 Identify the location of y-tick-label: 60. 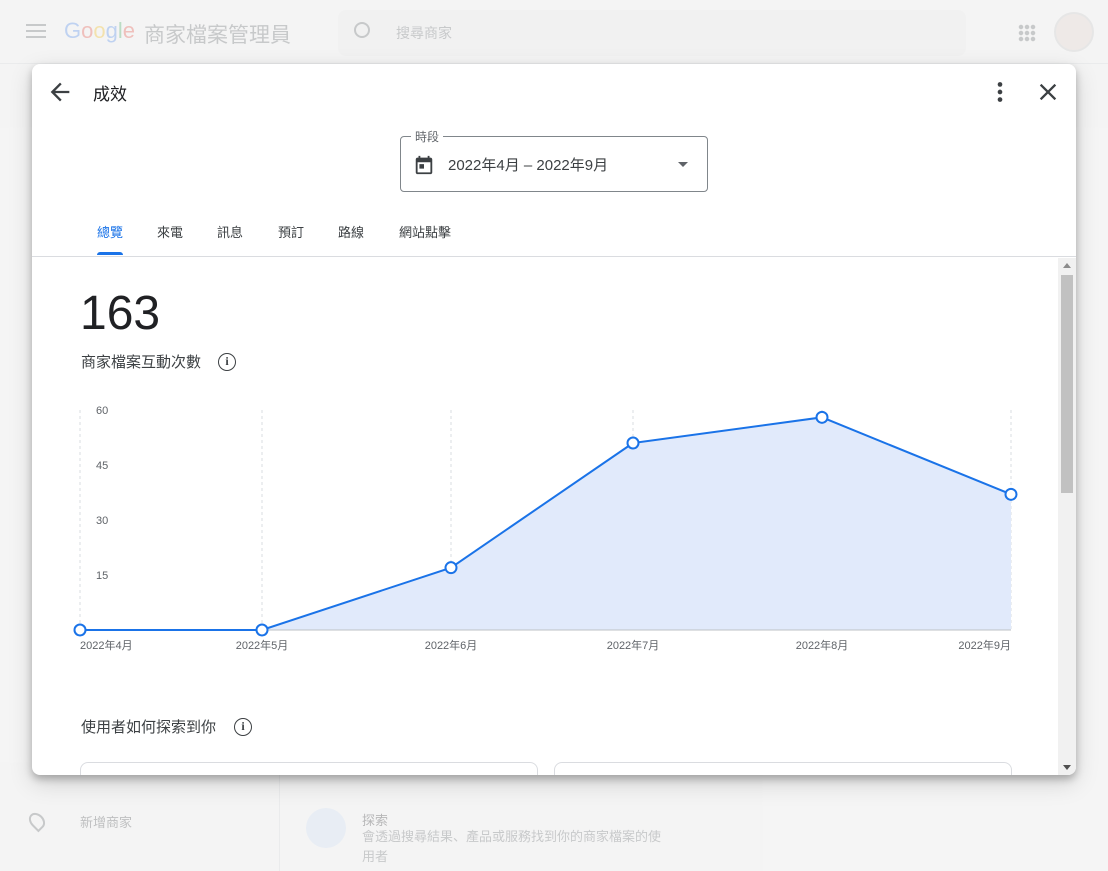
(102, 411).